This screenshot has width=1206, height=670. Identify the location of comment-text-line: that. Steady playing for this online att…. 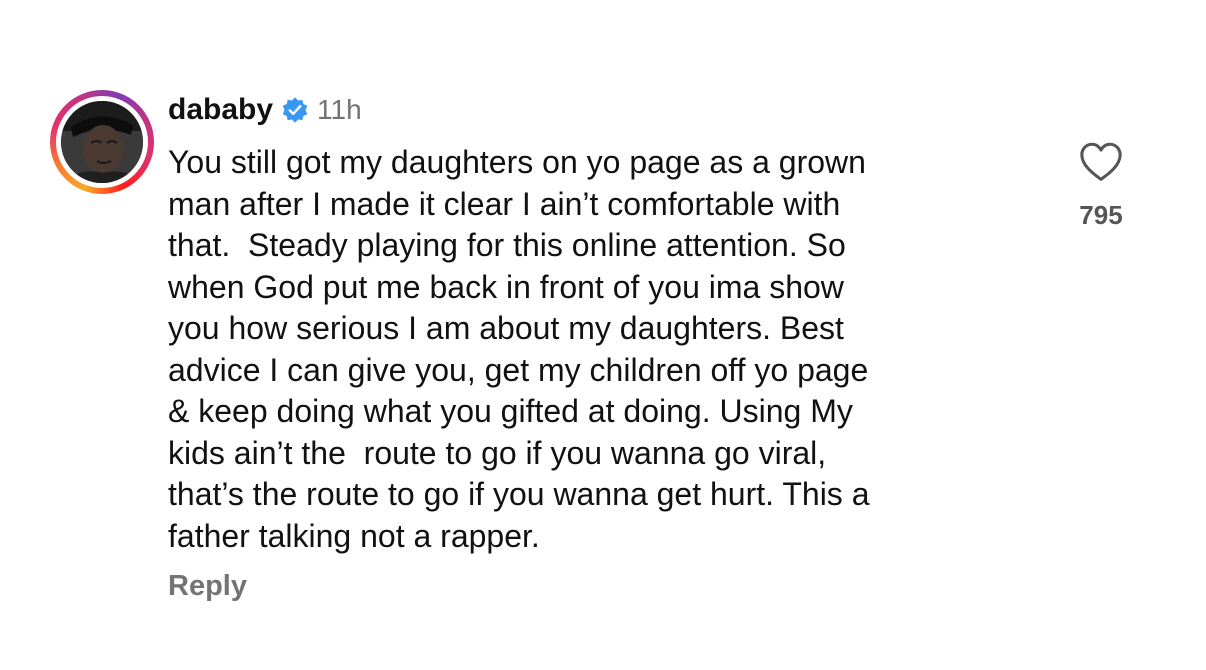
(507, 245).